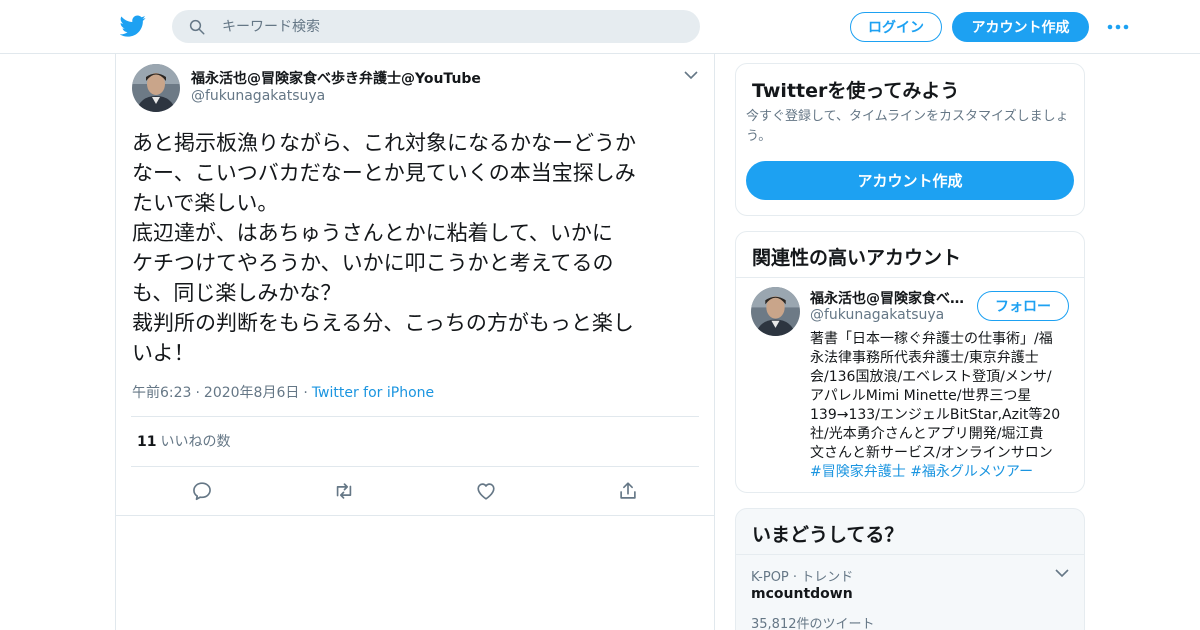 The image size is (1200, 630). I want to click on signup-subtitle-line: 今すぐ登録して、タイムラインをカスタマイズしましょ, so click(907, 116).